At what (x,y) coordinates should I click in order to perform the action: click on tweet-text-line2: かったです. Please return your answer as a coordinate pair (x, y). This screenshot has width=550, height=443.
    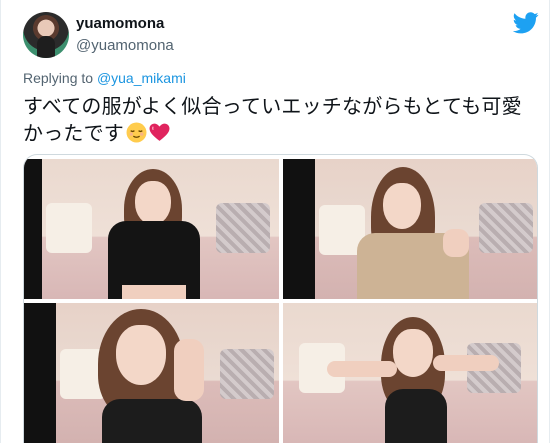
    Looking at the image, I should click on (73, 134).